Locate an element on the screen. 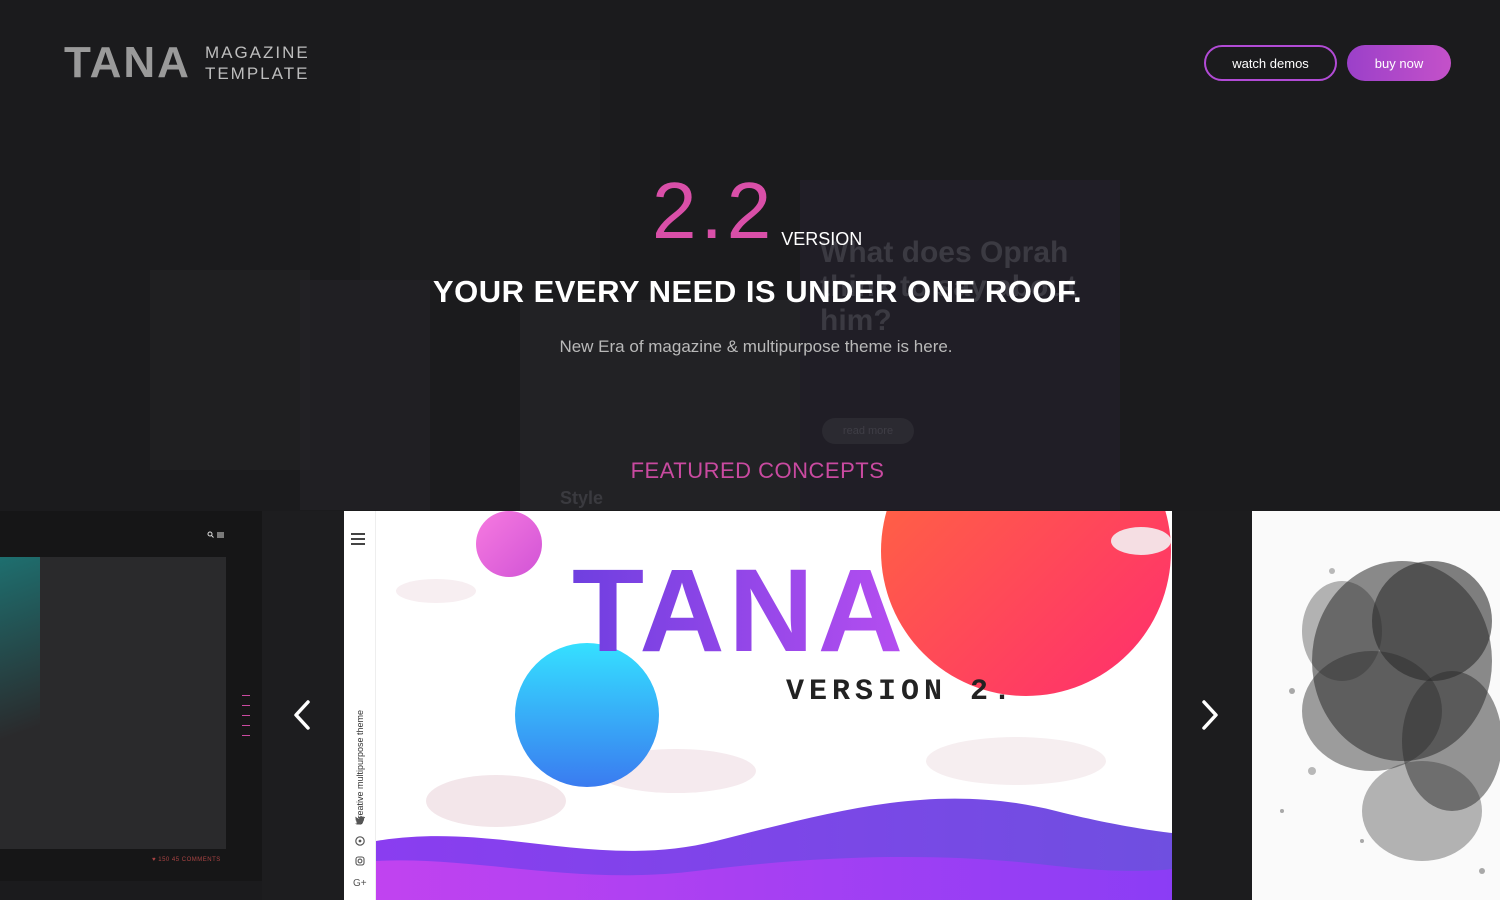 This screenshot has width=1500, height=900. chevron-left-icon is located at coordinates (302, 715).